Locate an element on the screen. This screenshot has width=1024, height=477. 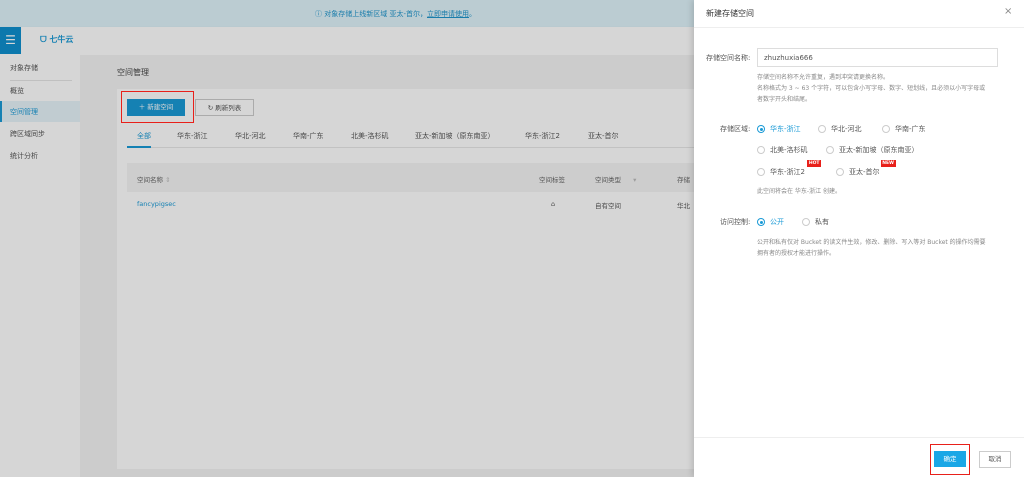
region-option-label: 华东-浙江 is located at coordinates (785, 129).